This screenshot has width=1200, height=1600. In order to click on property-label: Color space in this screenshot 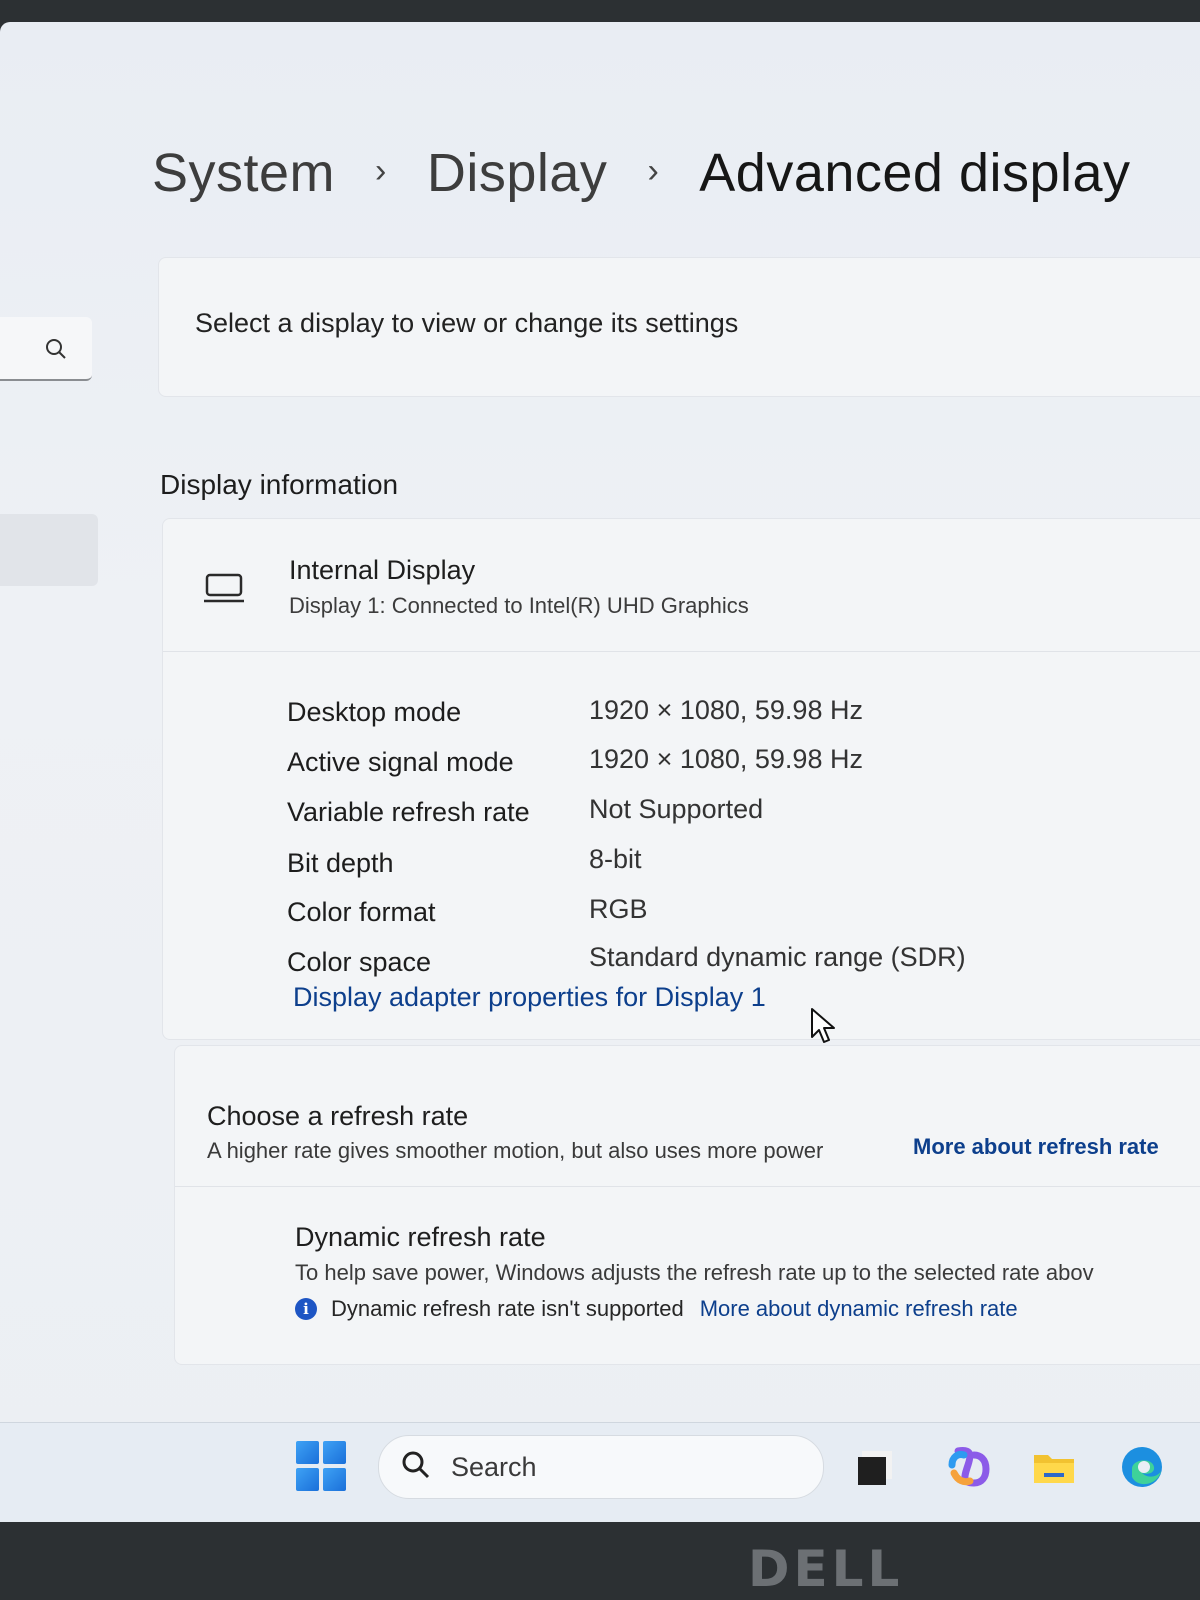, I will do `click(359, 962)`.